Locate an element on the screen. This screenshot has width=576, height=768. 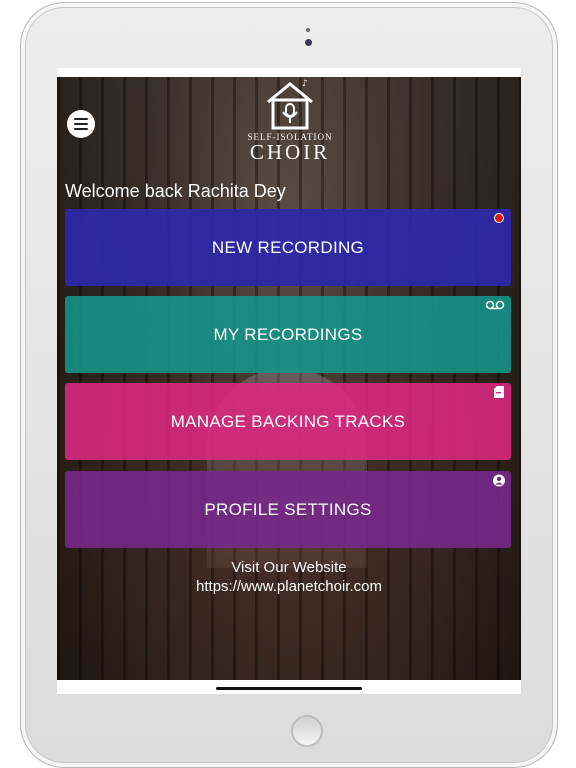
profile-settings-label: PROFILE SETTINGS is located at coordinates (288, 509).